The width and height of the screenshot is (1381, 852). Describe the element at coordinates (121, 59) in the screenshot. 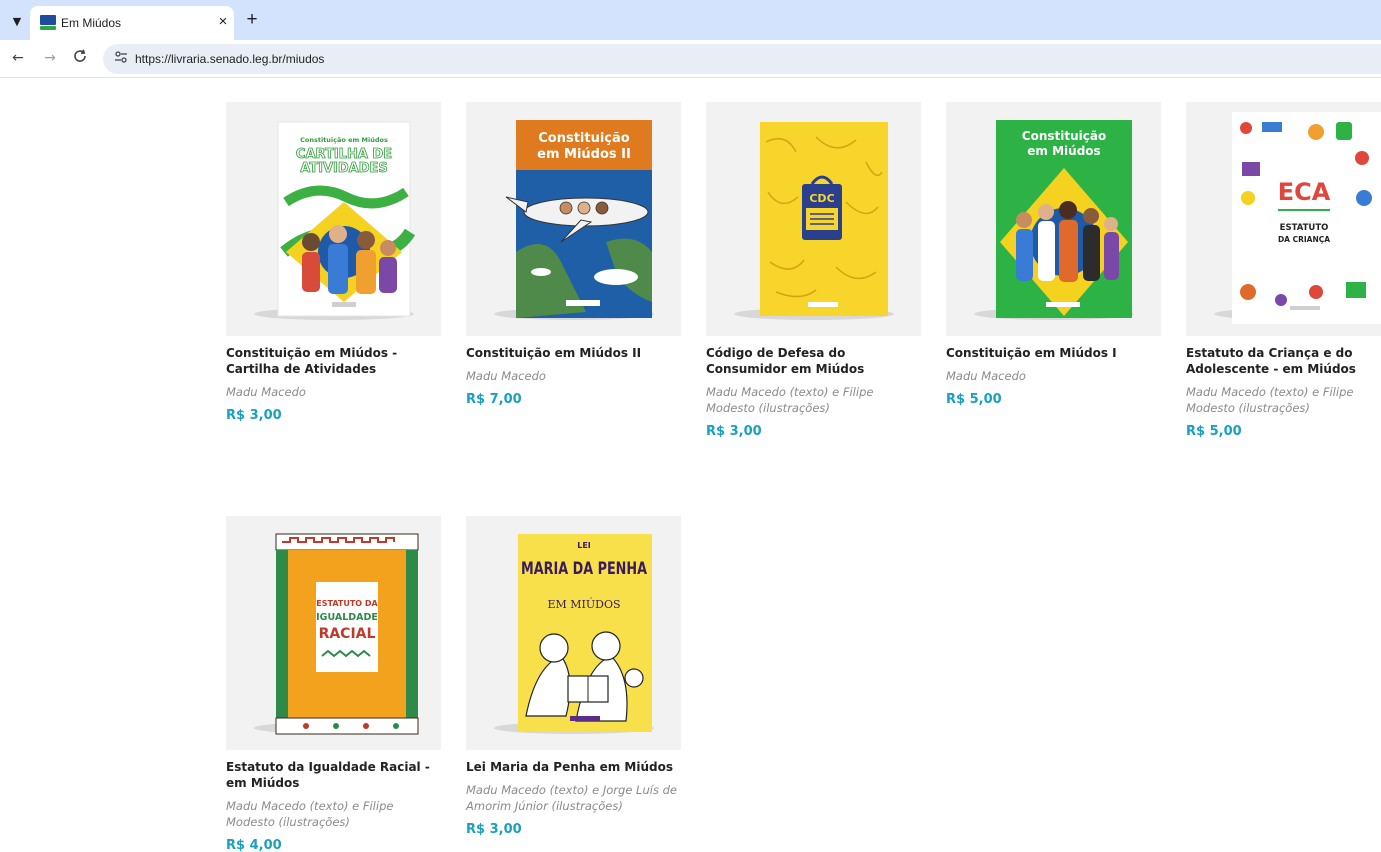

I see `site-settings-icon` at that location.